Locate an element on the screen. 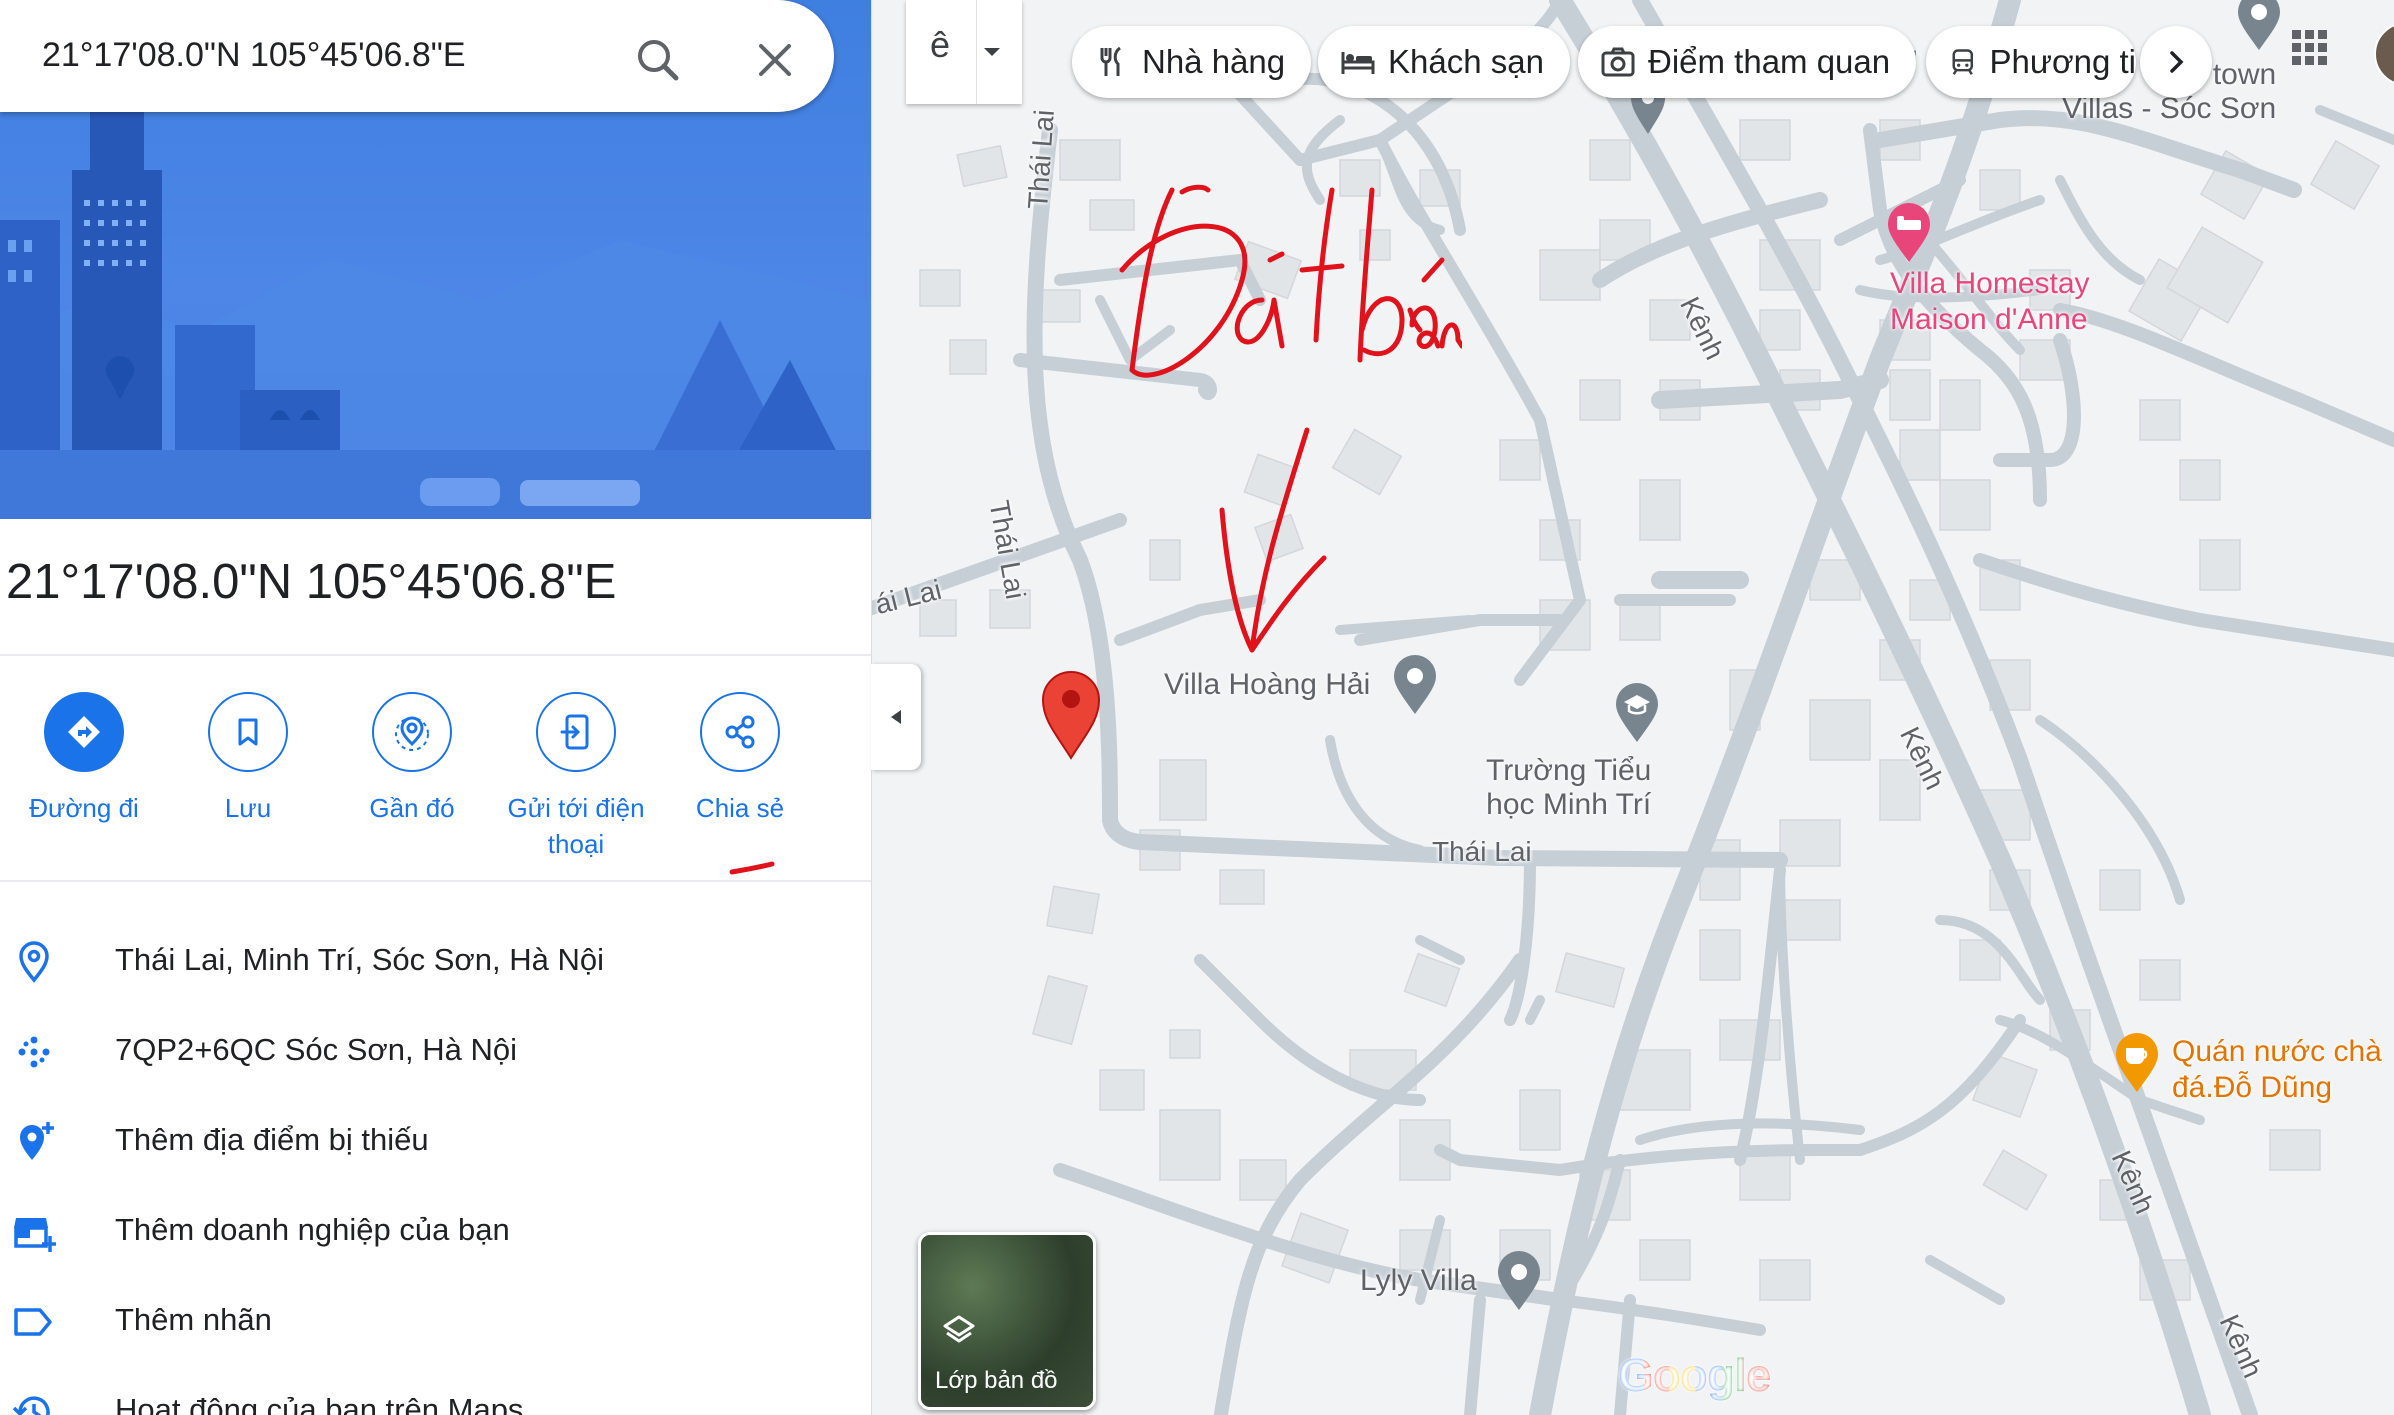 This screenshot has width=2394, height=1415. add-business-icon is located at coordinates (35, 1235).